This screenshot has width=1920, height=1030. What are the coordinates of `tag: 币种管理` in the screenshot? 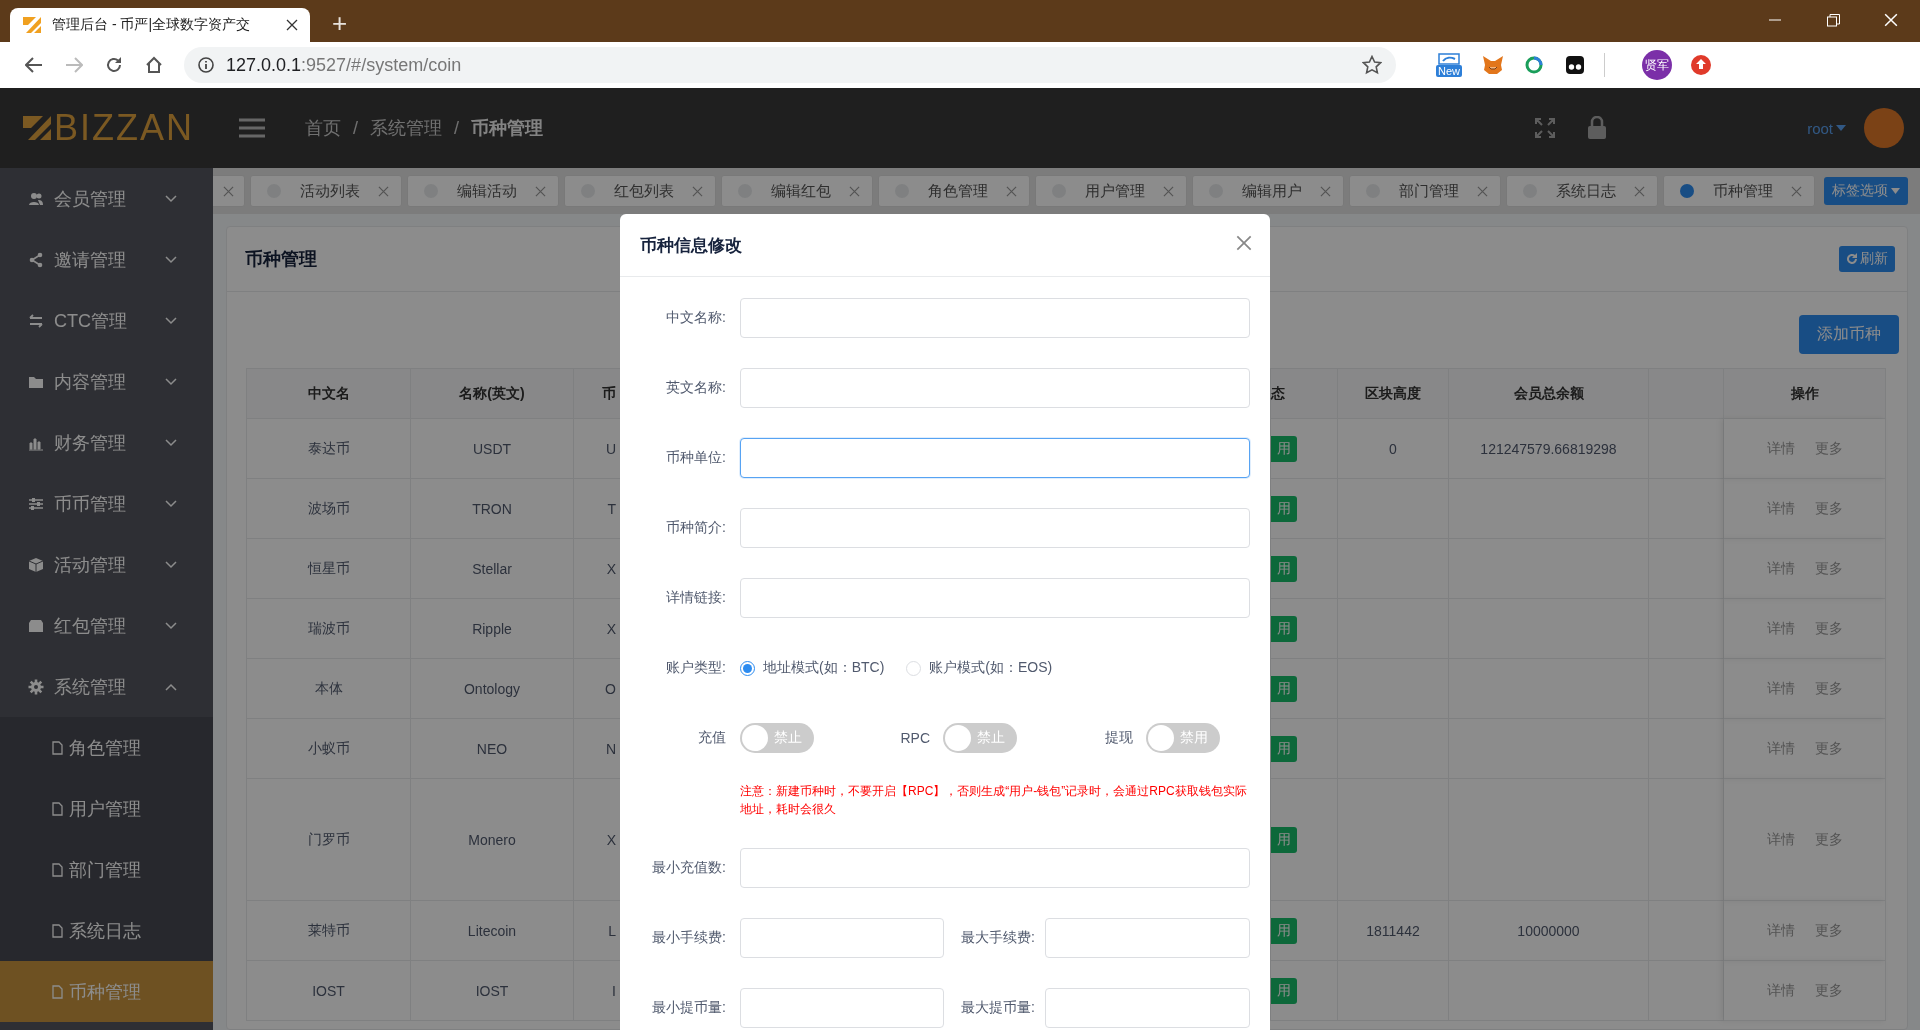 It's located at (1739, 191).